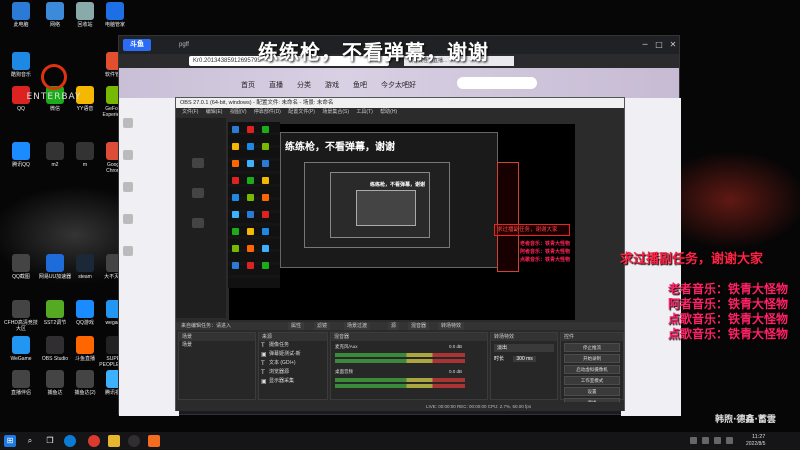 This screenshot has height=450, width=800. I want to click on tray-network-icon, so click(693, 440).